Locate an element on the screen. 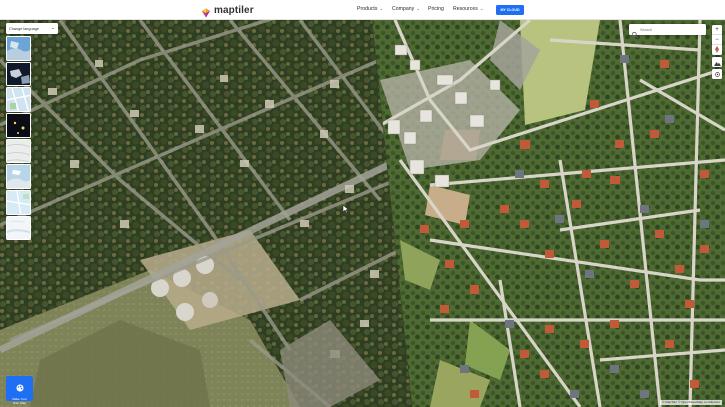 This screenshot has height=407, width=725. nav-label: Company is located at coordinates (403, 9).